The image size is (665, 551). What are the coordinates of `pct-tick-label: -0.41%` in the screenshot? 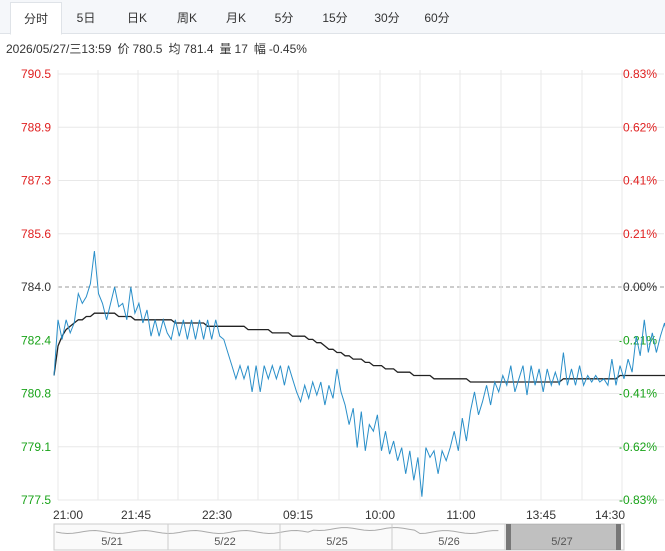 It's located at (638, 394).